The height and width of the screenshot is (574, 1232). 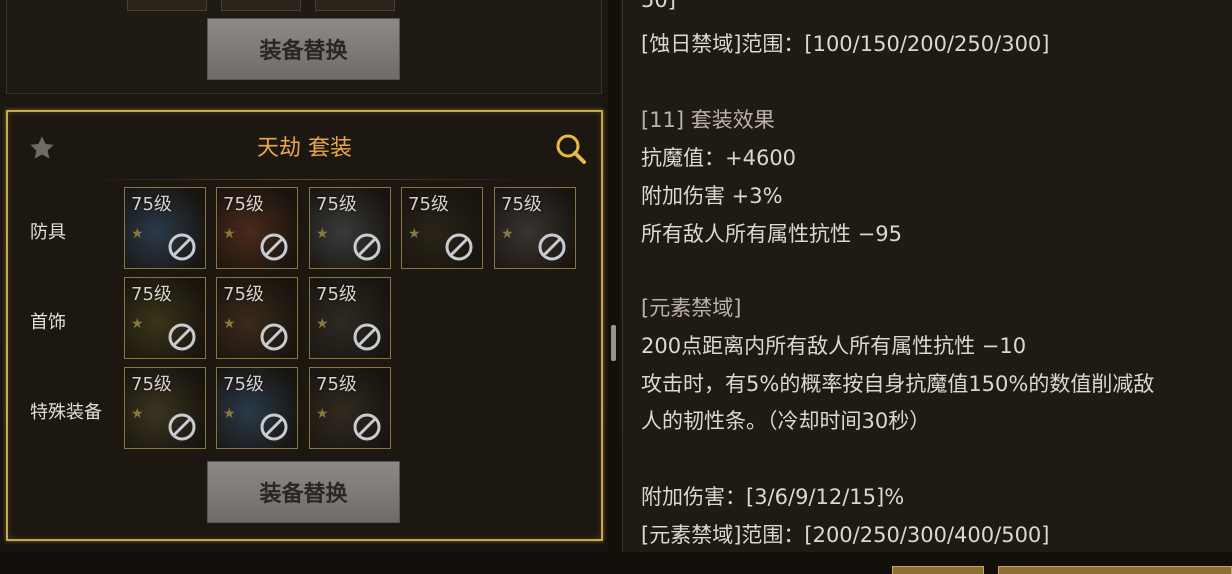 I want to click on set-title: 天劫 套装, so click(x=304, y=148).